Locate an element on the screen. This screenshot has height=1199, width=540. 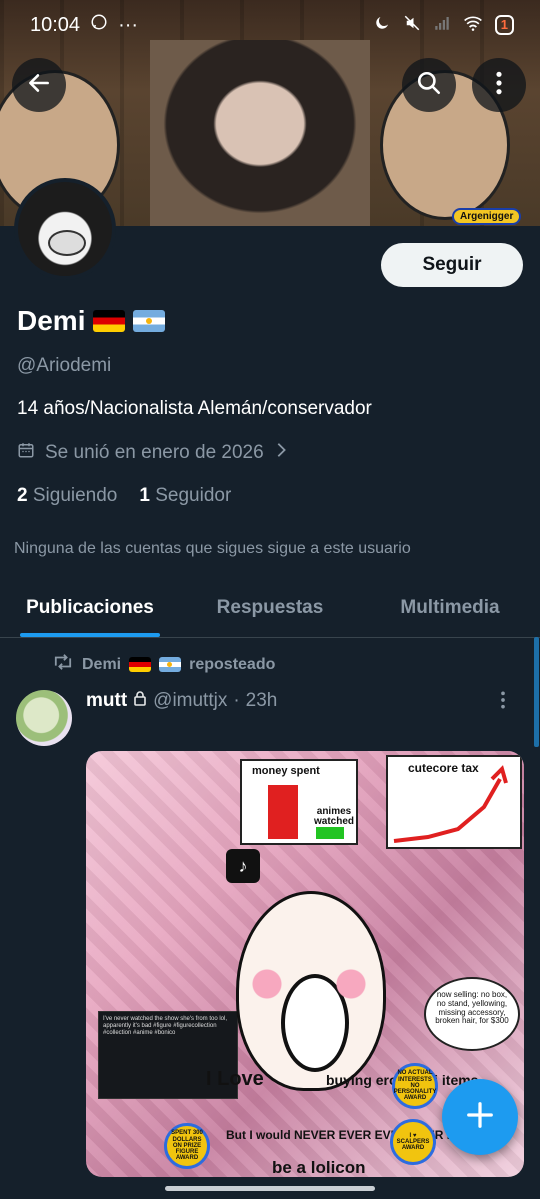
tiktok-icon: ♪ is located at coordinates (243, 866).